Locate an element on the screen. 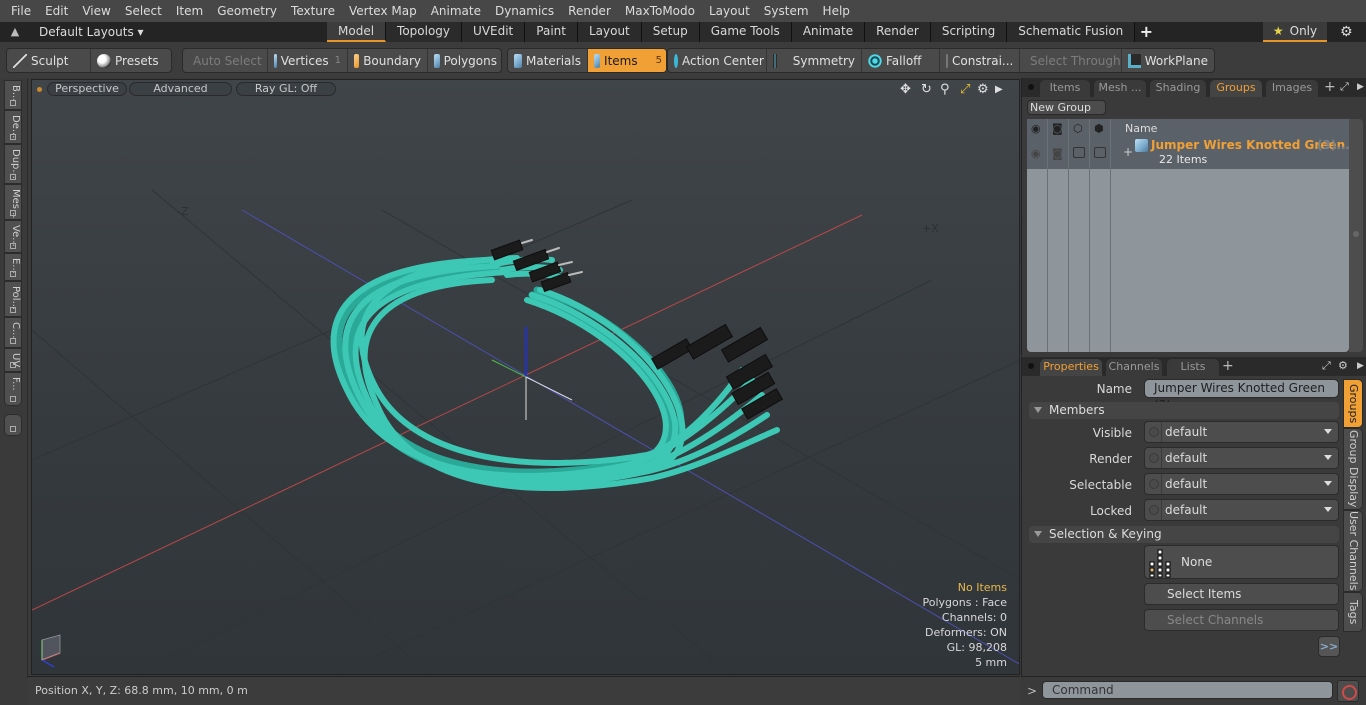 This screenshot has width=1366, height=705. lock-cube-icon: ⬢ is located at coordinates (1099, 128).